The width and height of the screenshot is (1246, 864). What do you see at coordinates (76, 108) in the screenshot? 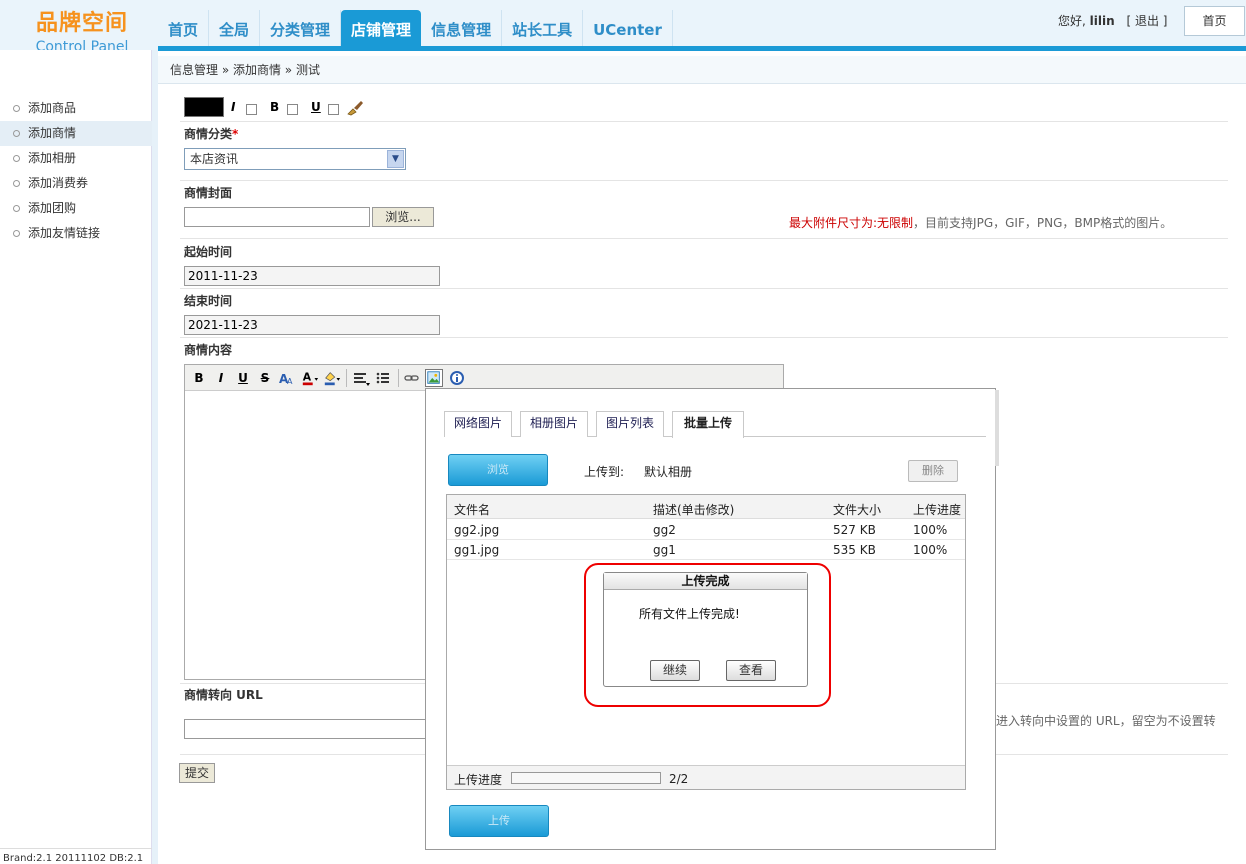
I see `sidebar-item-add-goods: 添加商品` at bounding box center [76, 108].